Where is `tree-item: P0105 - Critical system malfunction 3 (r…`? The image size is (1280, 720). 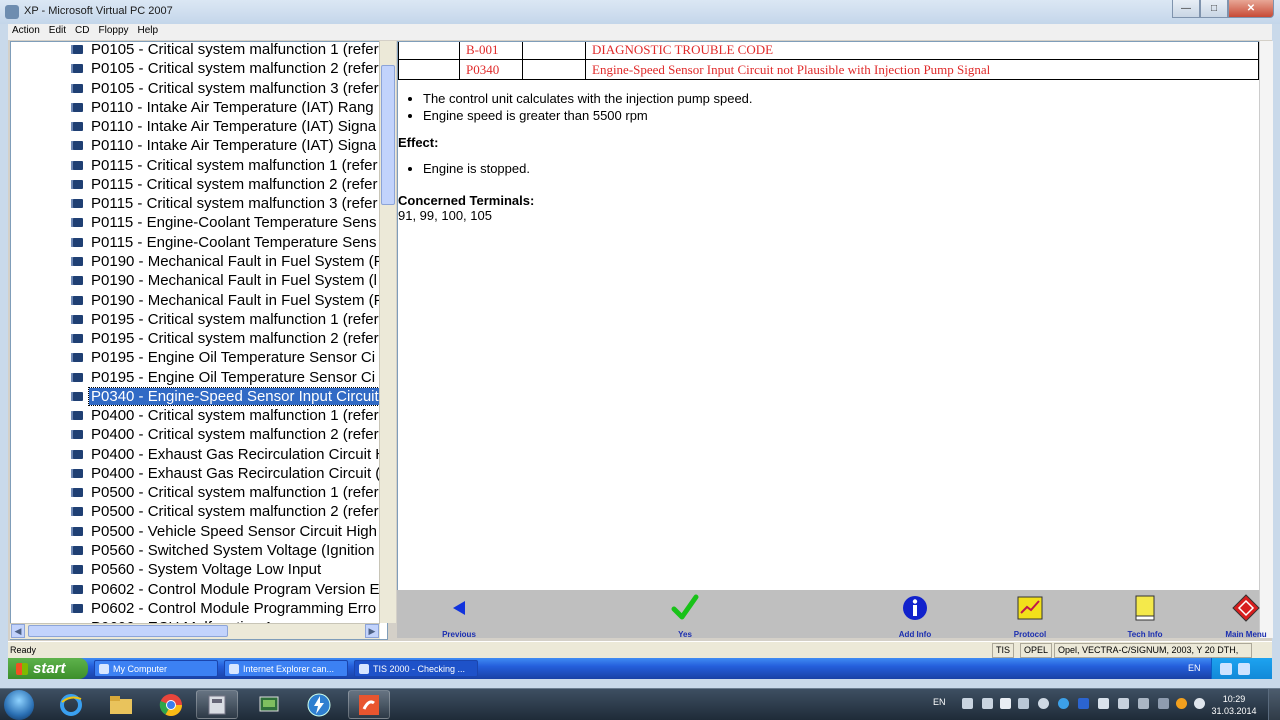 tree-item: P0105 - Critical system malfunction 3 (r… is located at coordinates (226, 88).